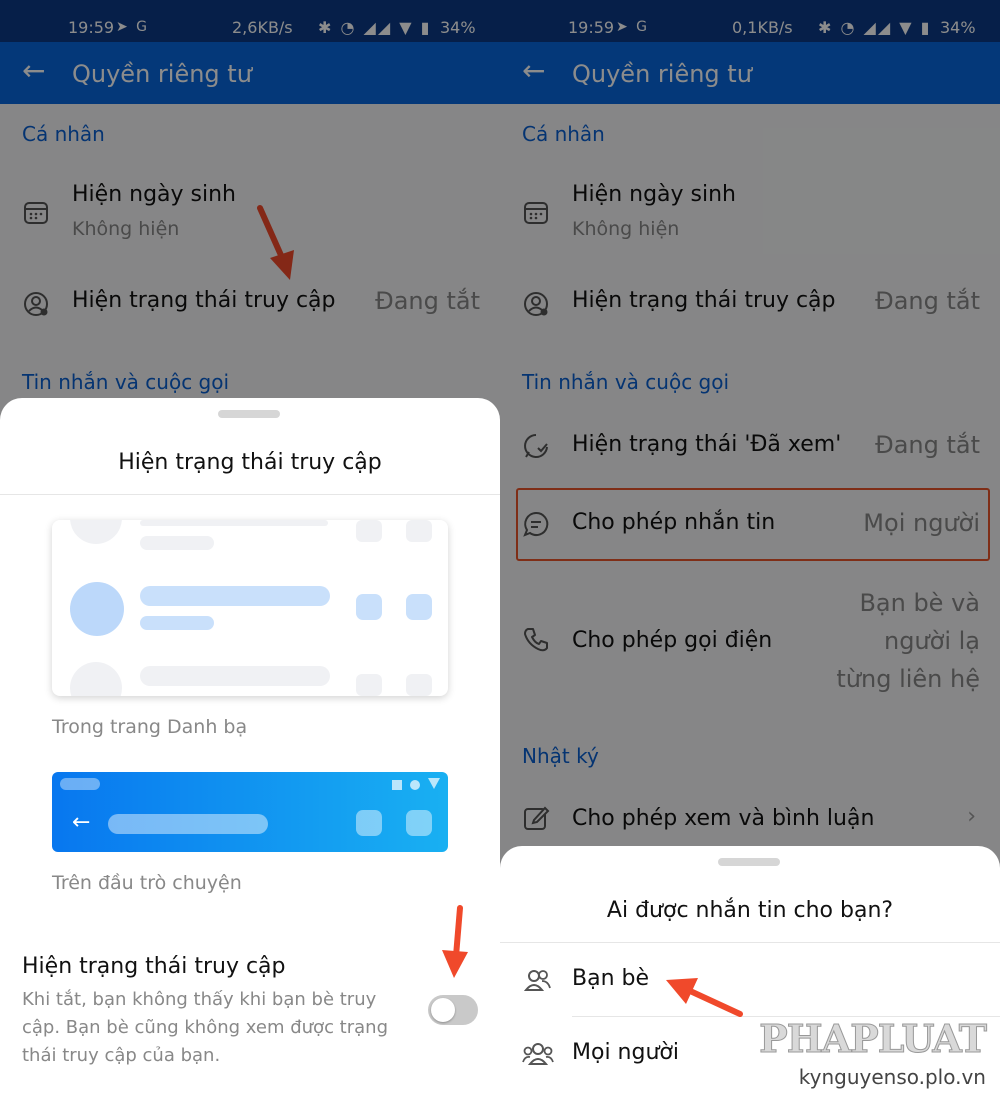  I want to click on toggle-knob, so click(443, 1010).